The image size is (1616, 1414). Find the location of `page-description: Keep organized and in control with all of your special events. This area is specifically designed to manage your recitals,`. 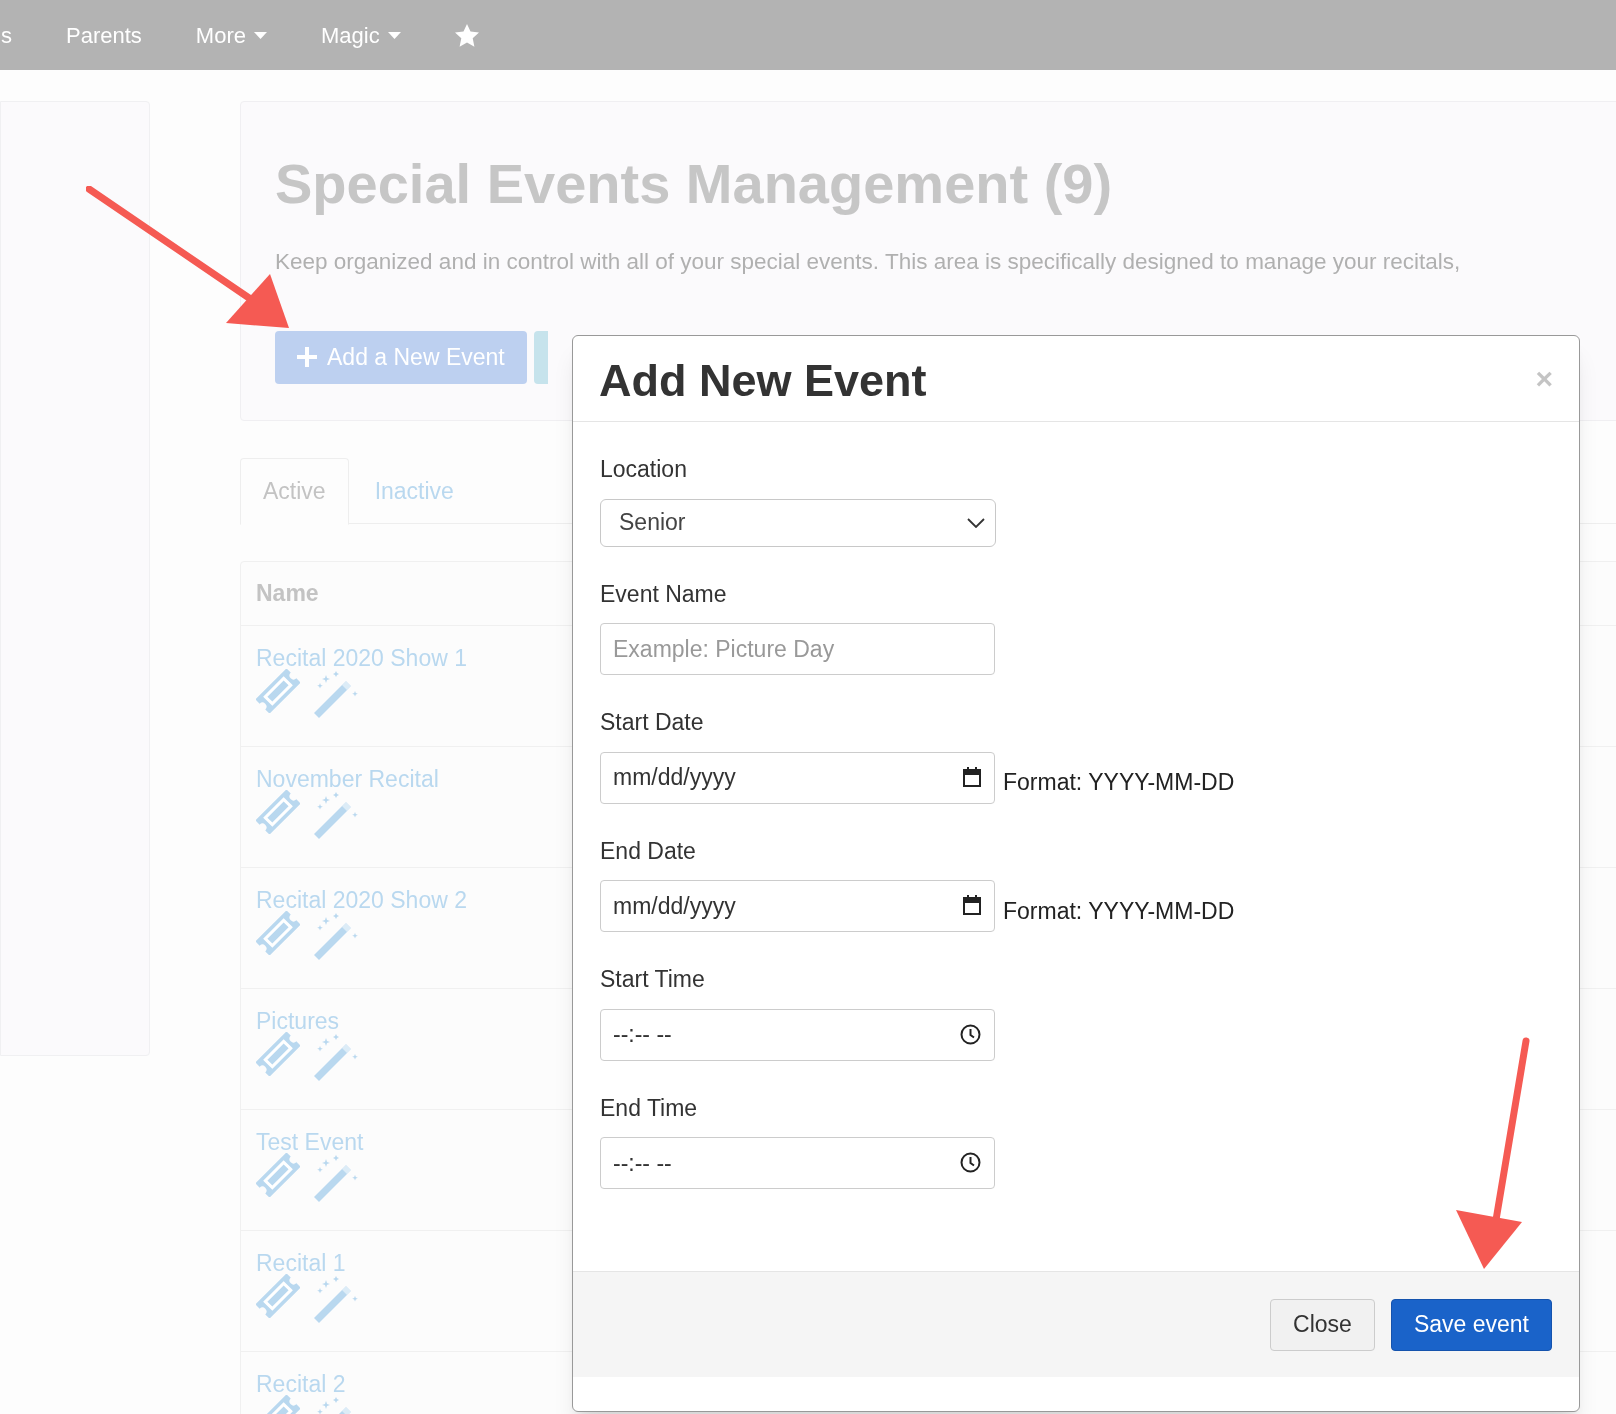

page-description: Keep organized and in control with all of your special events. This area is specifically designed to manage your recitals, is located at coordinates (868, 262).